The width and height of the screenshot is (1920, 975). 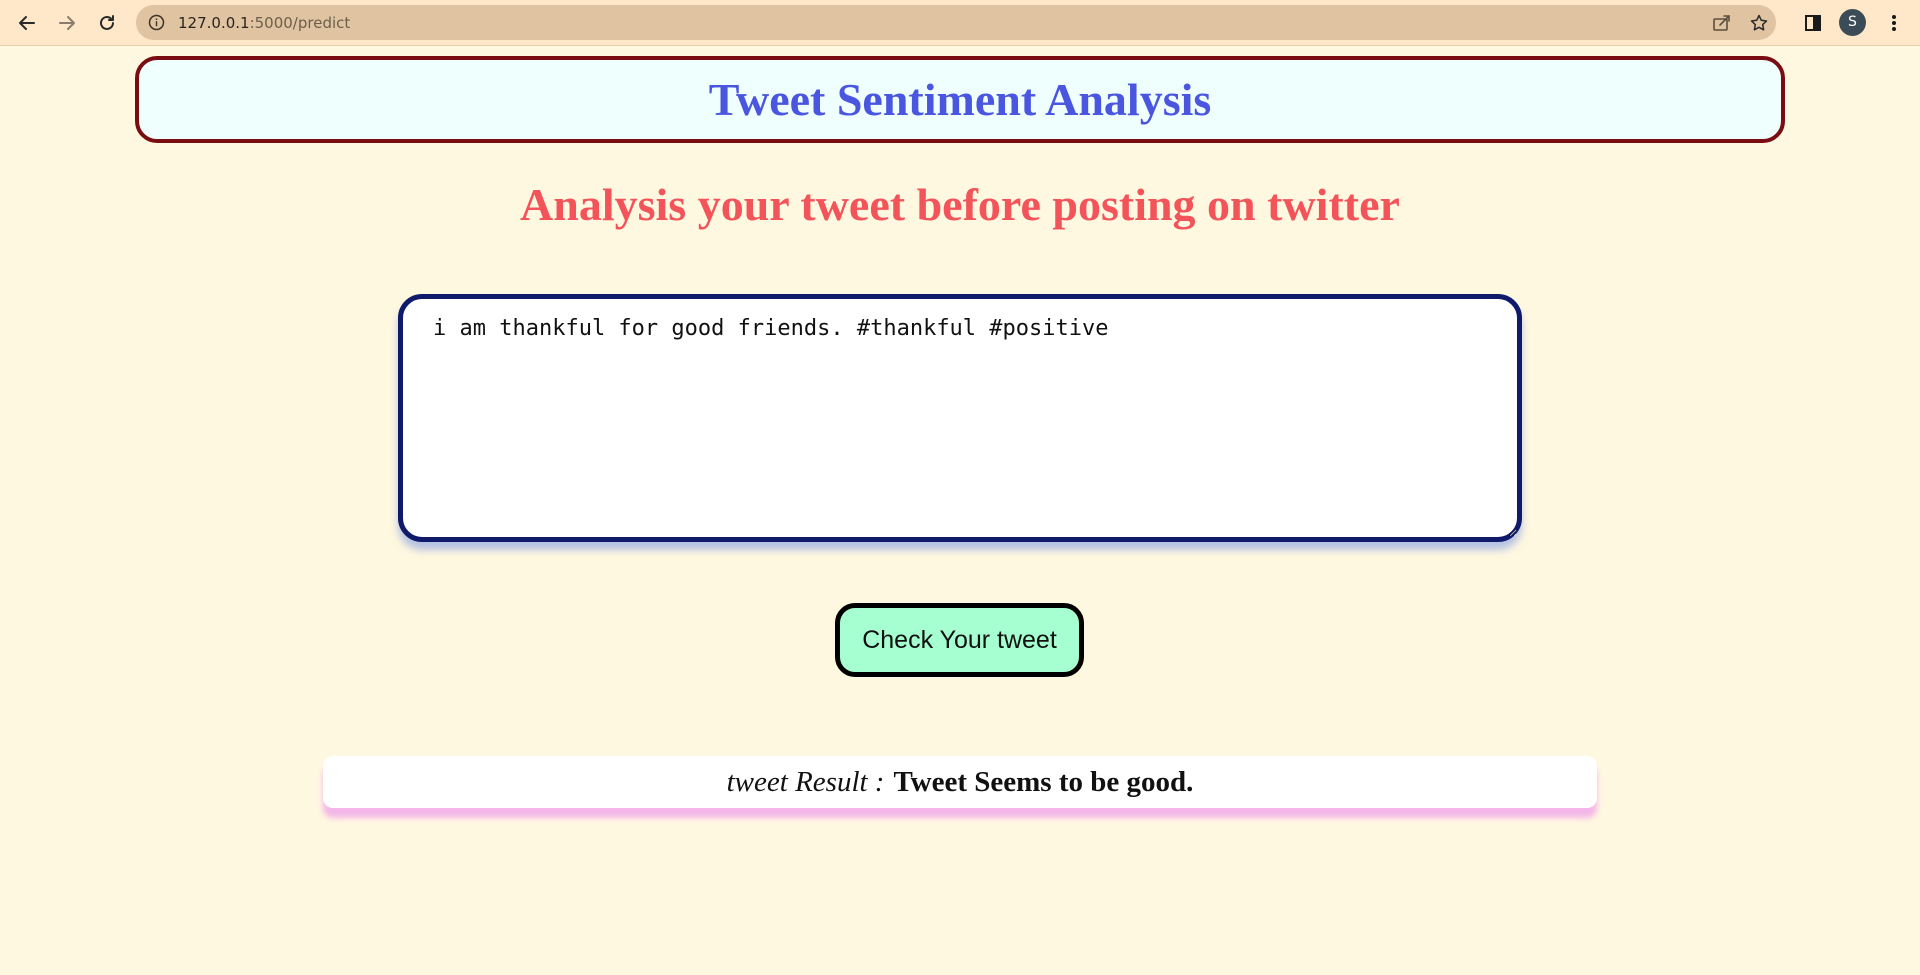 I want to click on address-bar: 127.0.0.1:5000/predict, so click(x=956, y=22).